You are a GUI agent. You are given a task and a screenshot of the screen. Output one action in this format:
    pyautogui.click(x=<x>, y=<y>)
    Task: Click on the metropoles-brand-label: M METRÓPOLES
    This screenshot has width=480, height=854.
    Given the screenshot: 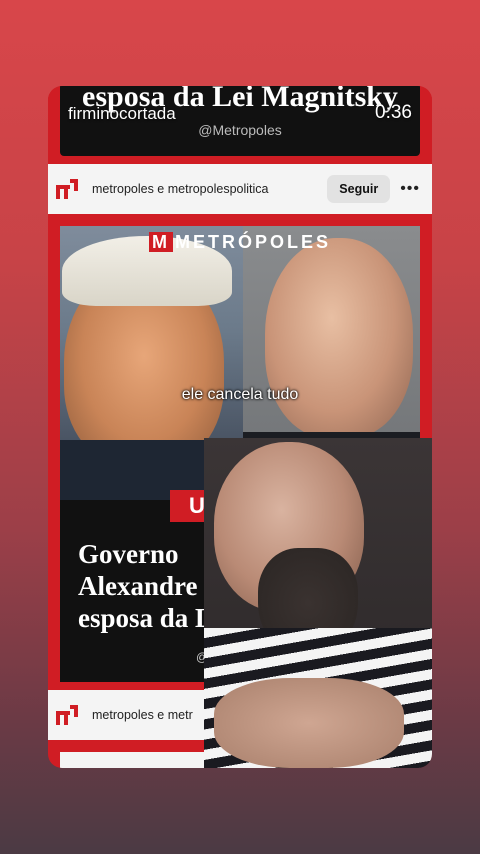 What is the action you would take?
    pyautogui.click(x=240, y=242)
    